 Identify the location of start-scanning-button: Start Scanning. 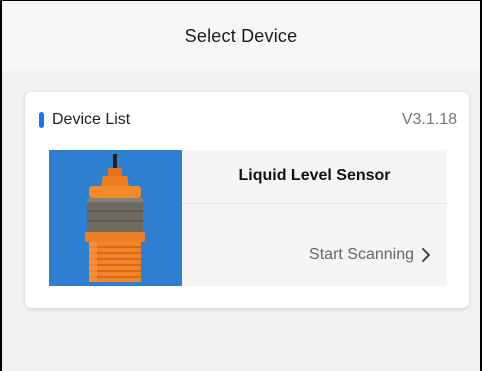
(371, 255).